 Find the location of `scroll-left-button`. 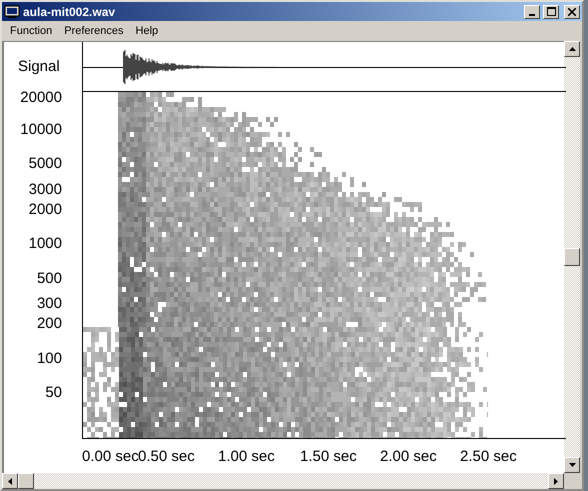

scroll-left-button is located at coordinates (10, 481).